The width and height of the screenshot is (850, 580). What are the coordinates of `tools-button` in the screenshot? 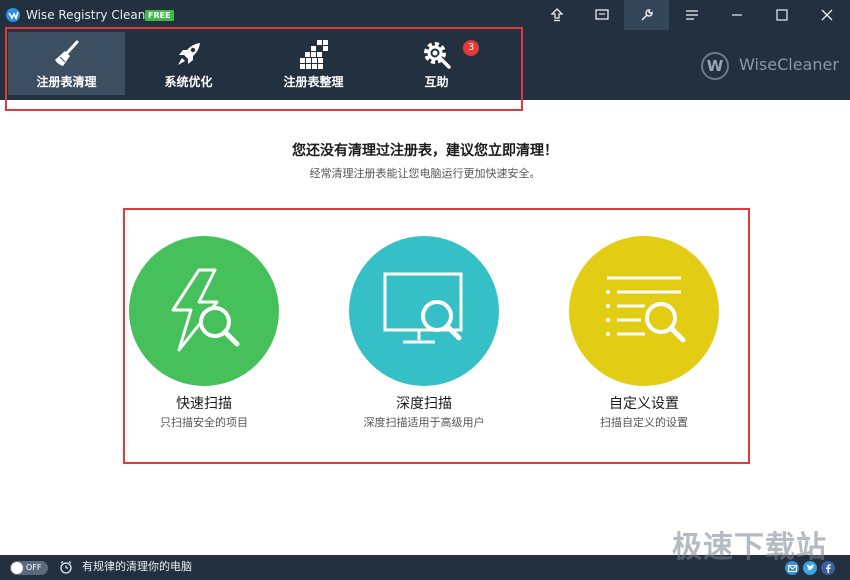 It's located at (646, 15).